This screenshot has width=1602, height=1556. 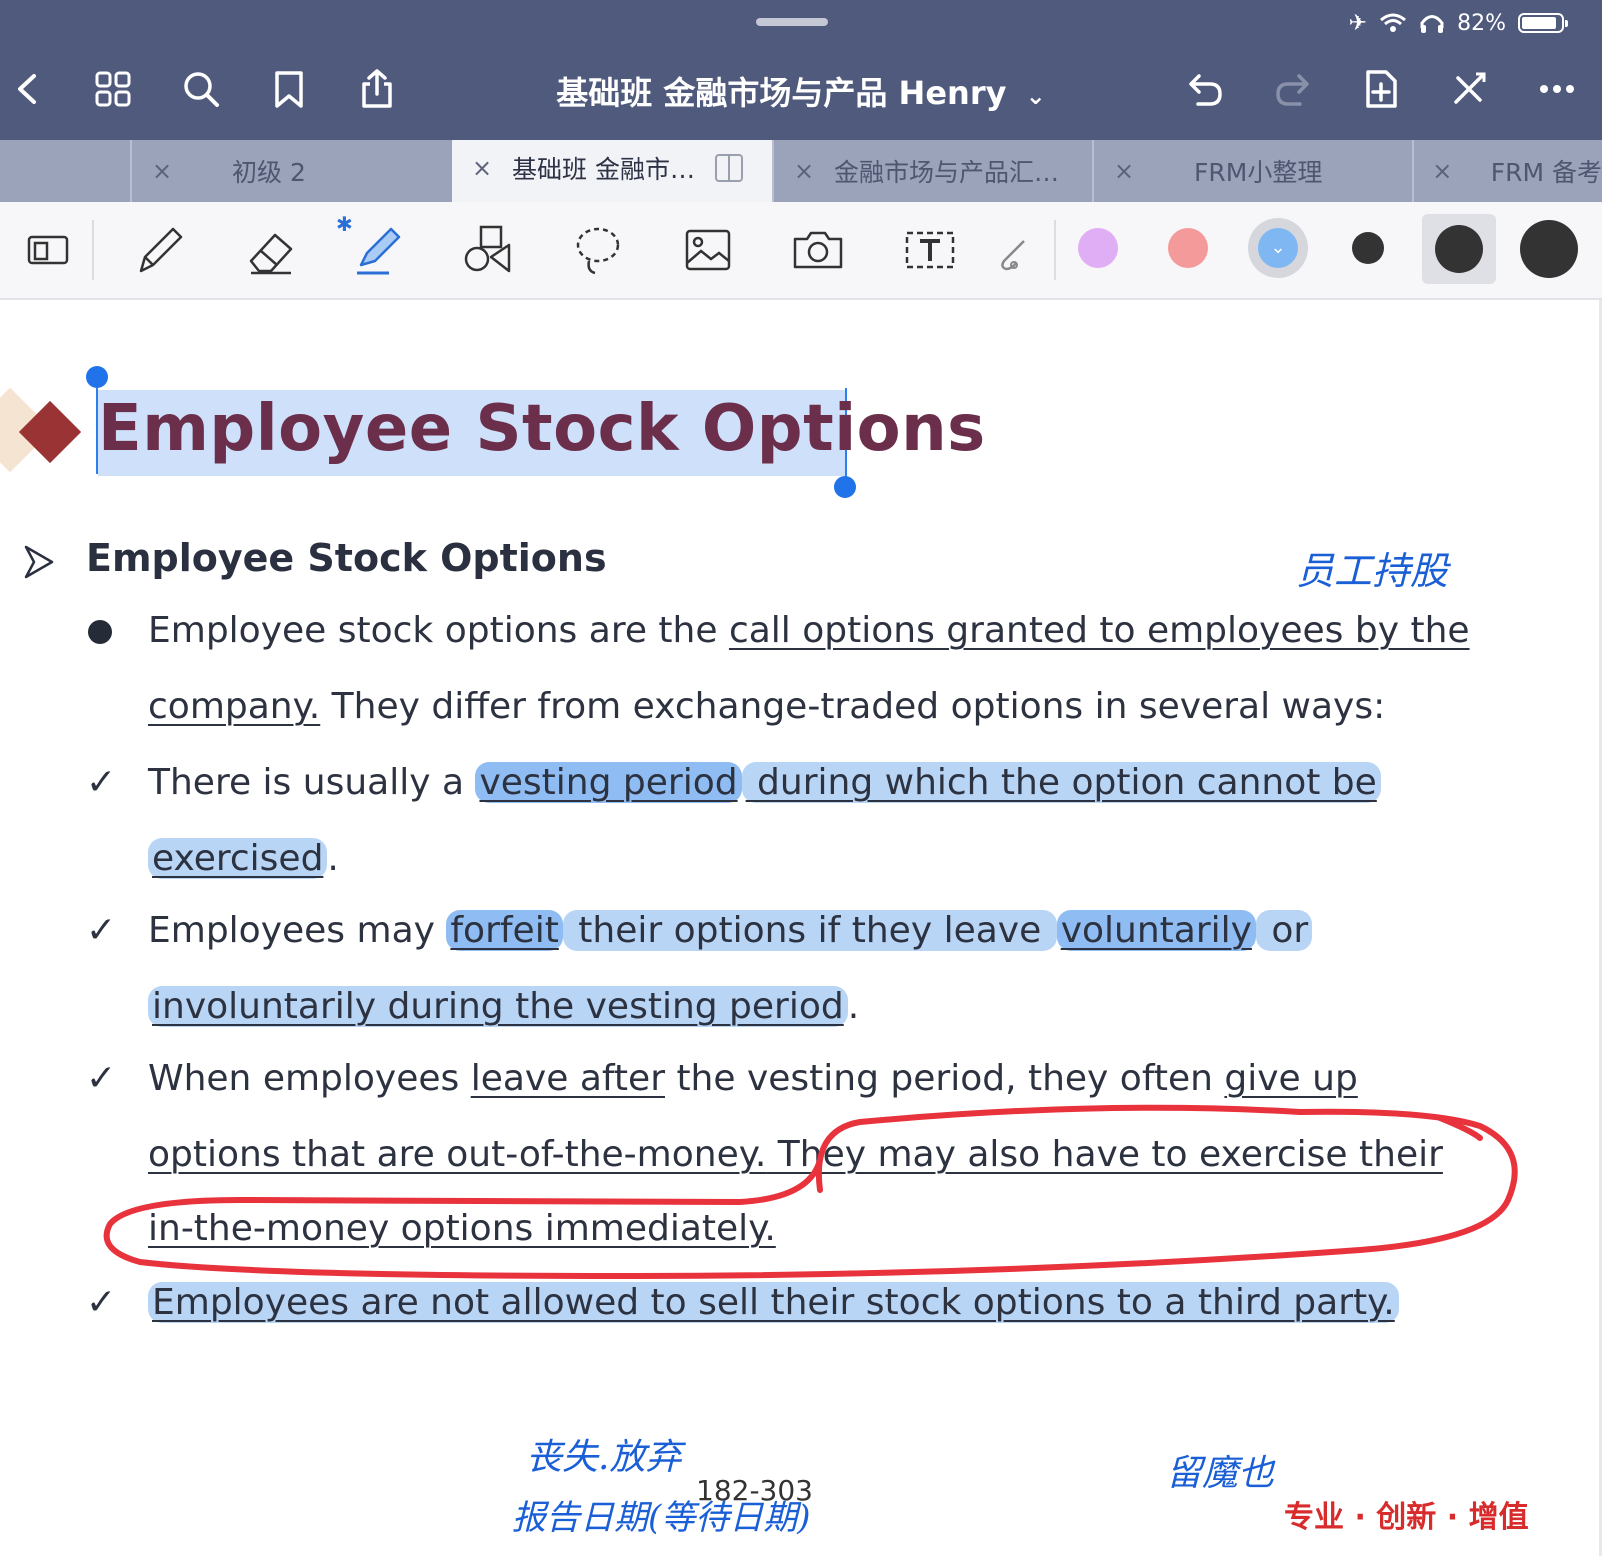 I want to click on text-box-icon, so click(x=930, y=250).